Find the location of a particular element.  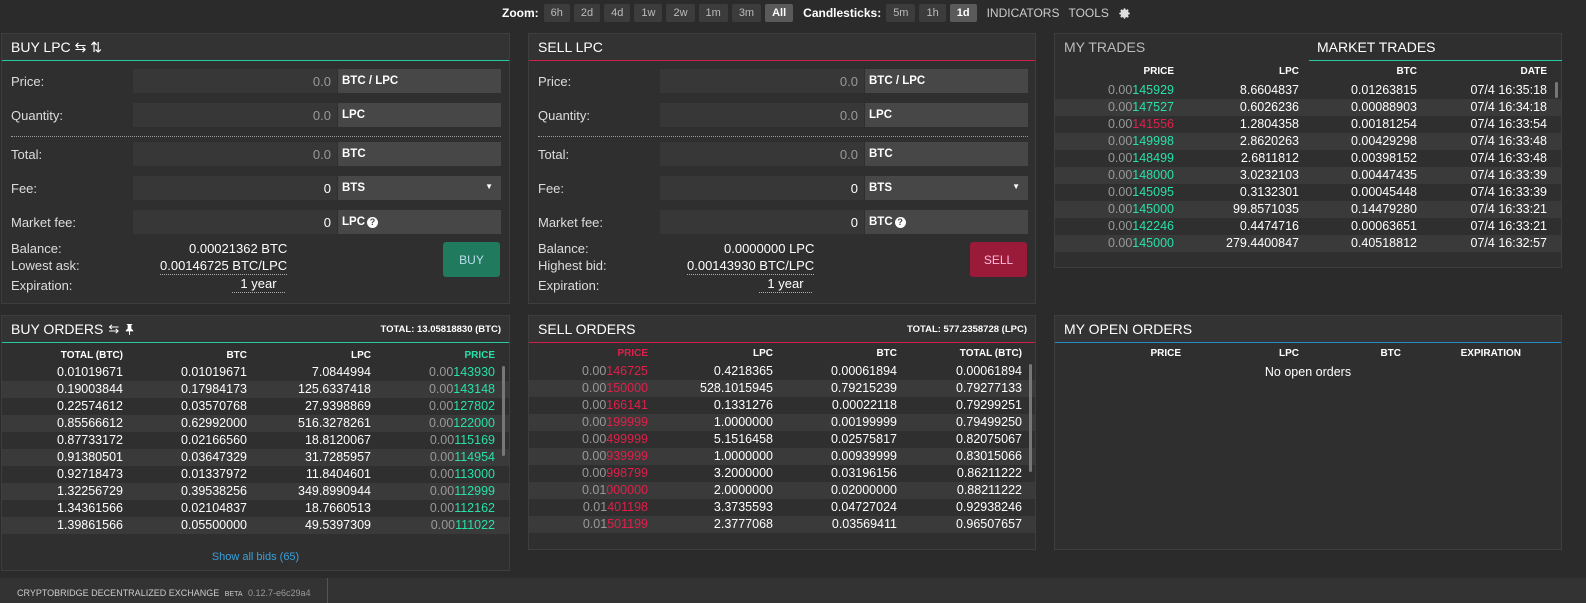

zoom-3m-button: 3m is located at coordinates (746, 13).